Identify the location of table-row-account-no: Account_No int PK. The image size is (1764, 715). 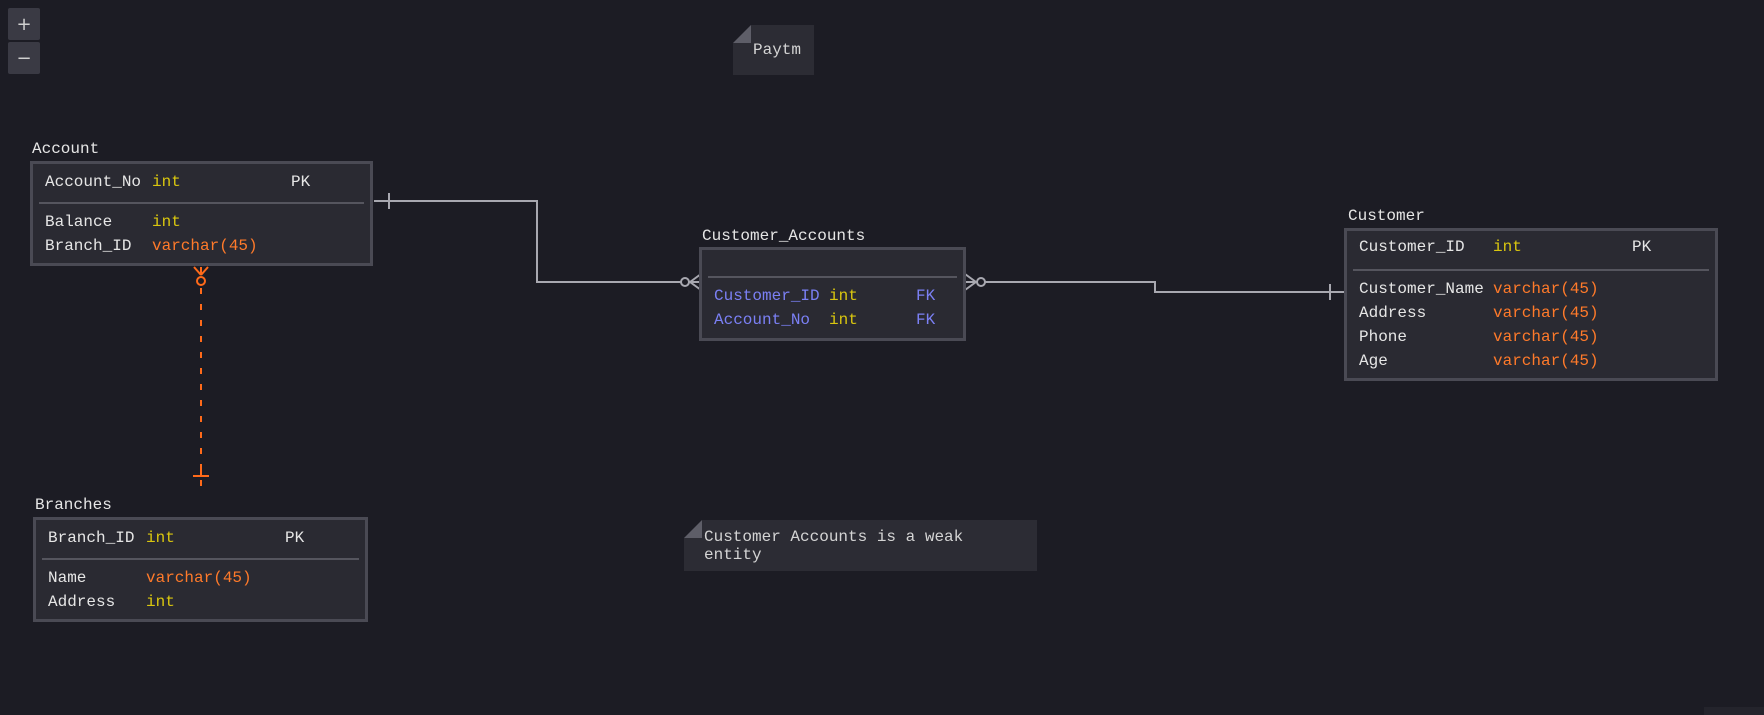
(201, 182).